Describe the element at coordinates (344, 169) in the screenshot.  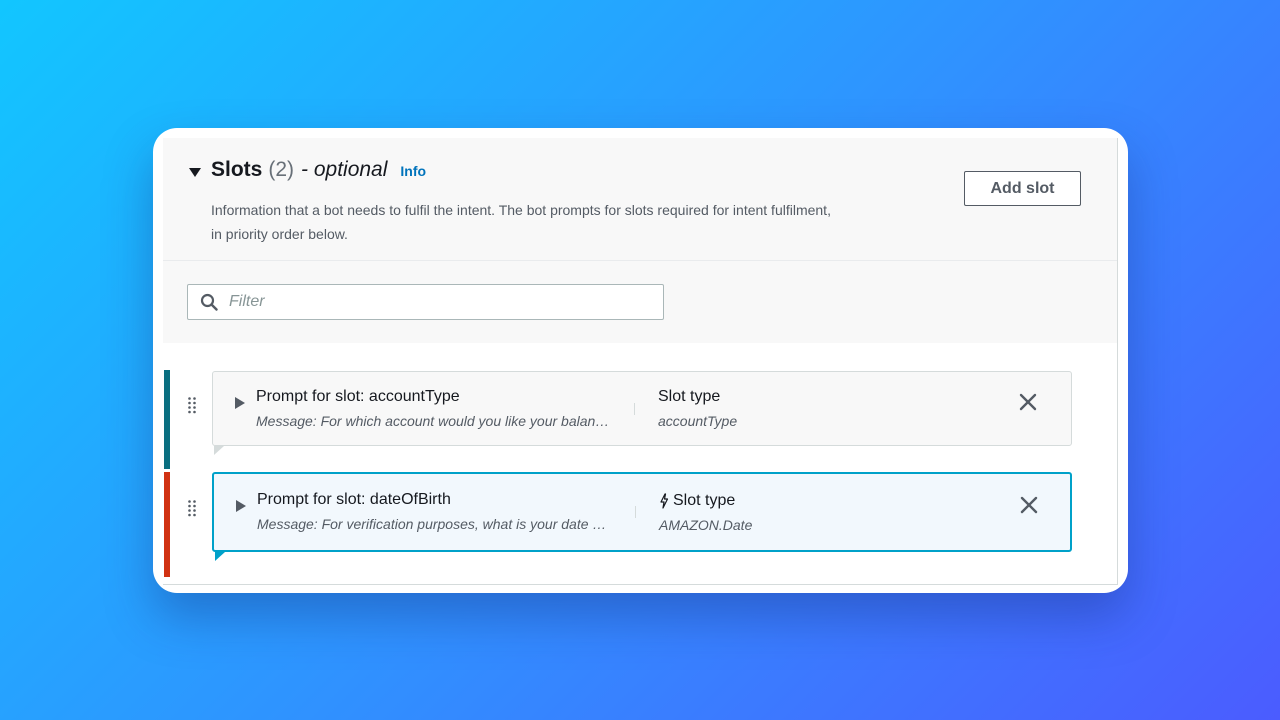
I see `optional-label: - optional` at that location.